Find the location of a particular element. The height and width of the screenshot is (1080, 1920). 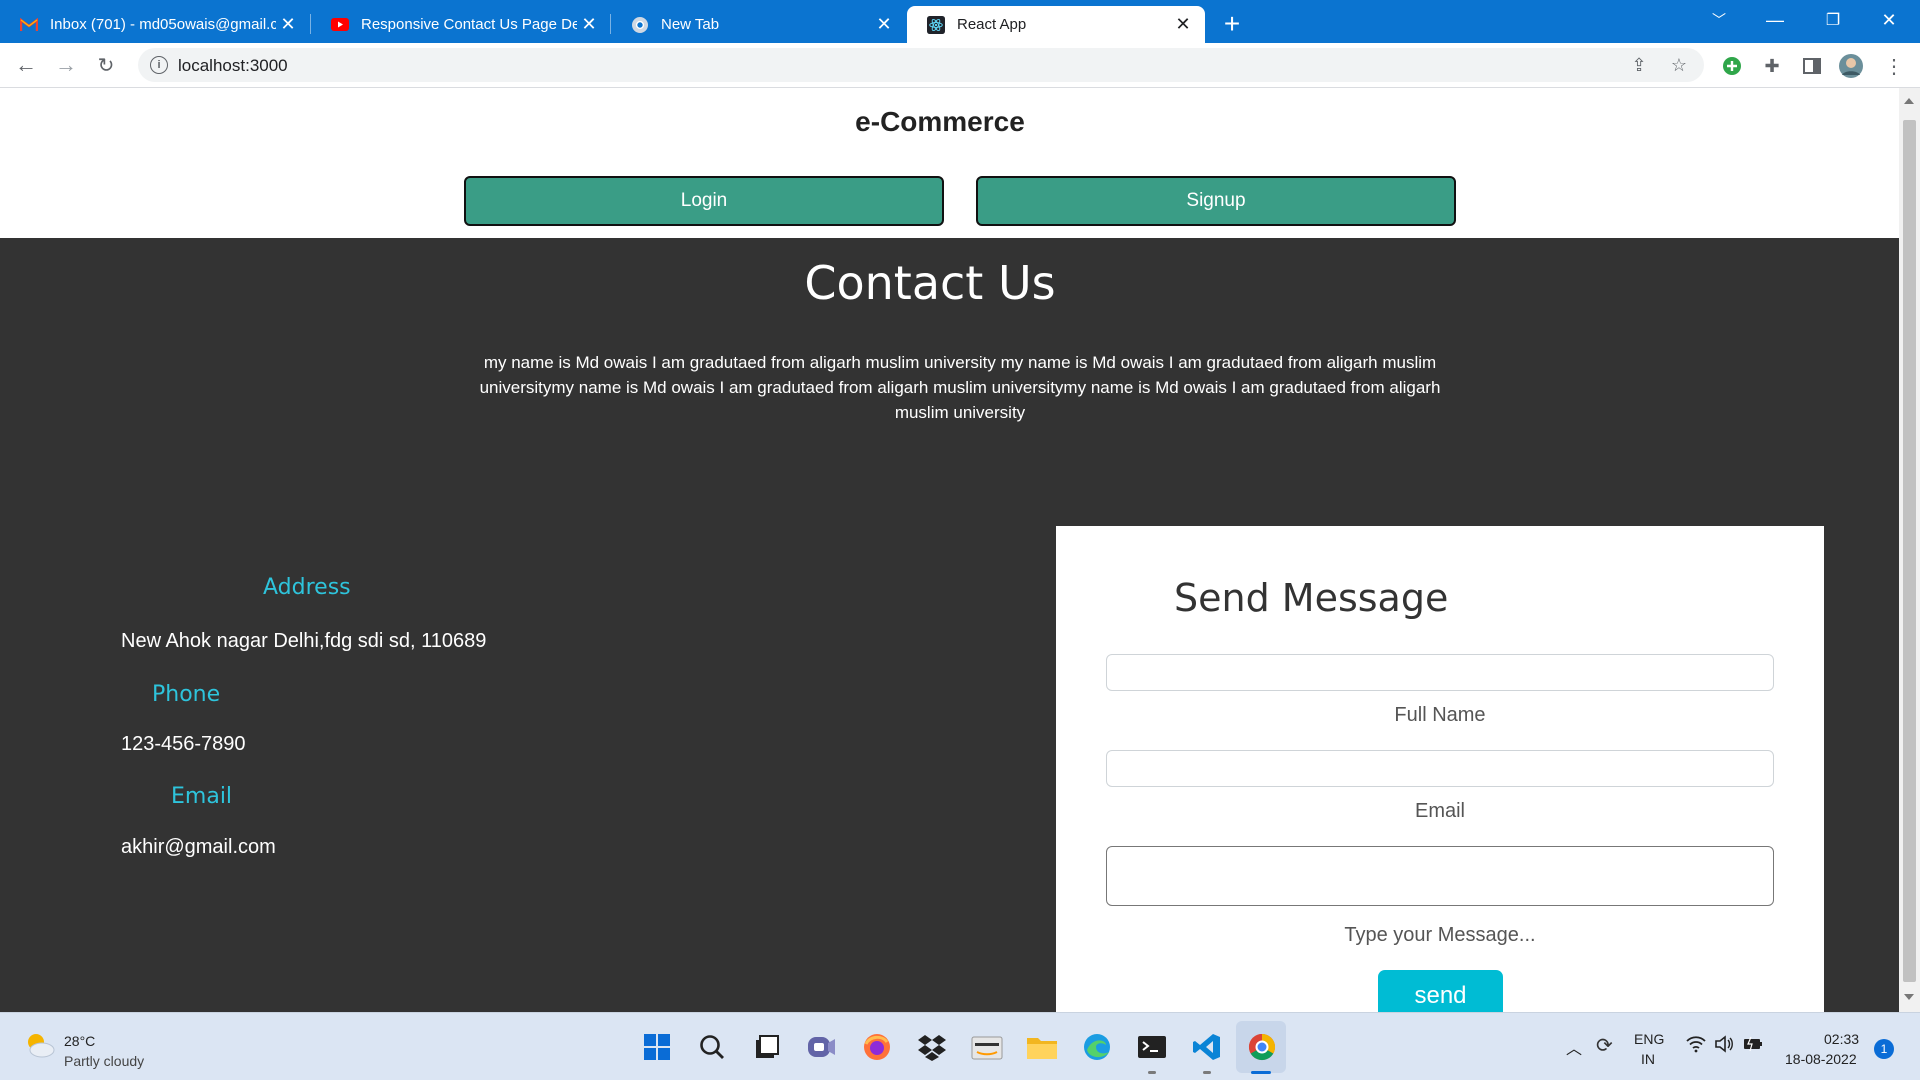

gmail-icon is located at coordinates (29, 25).